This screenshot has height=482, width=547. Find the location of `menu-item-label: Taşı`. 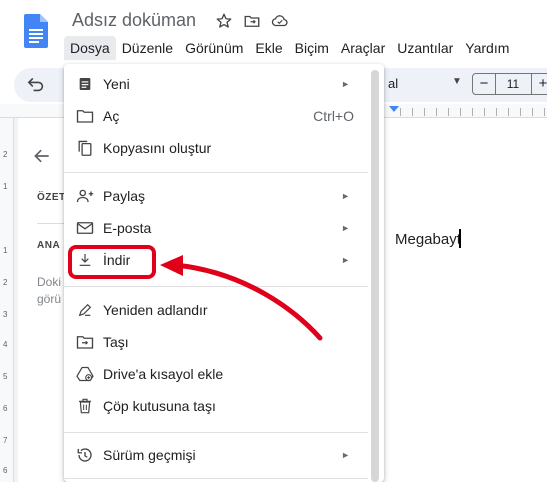

menu-item-label: Taşı is located at coordinates (116, 342).